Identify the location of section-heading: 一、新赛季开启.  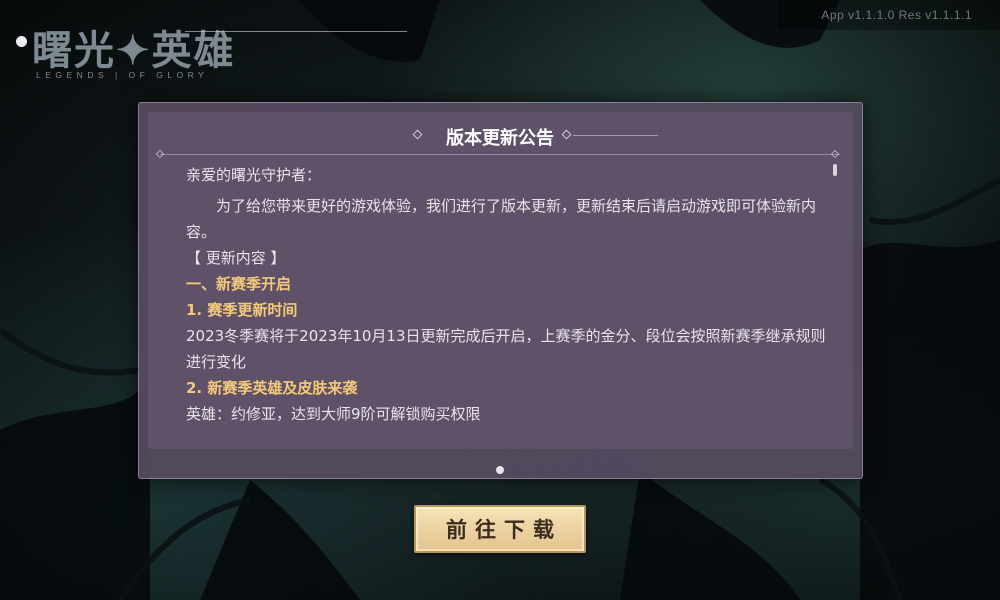
(239, 284).